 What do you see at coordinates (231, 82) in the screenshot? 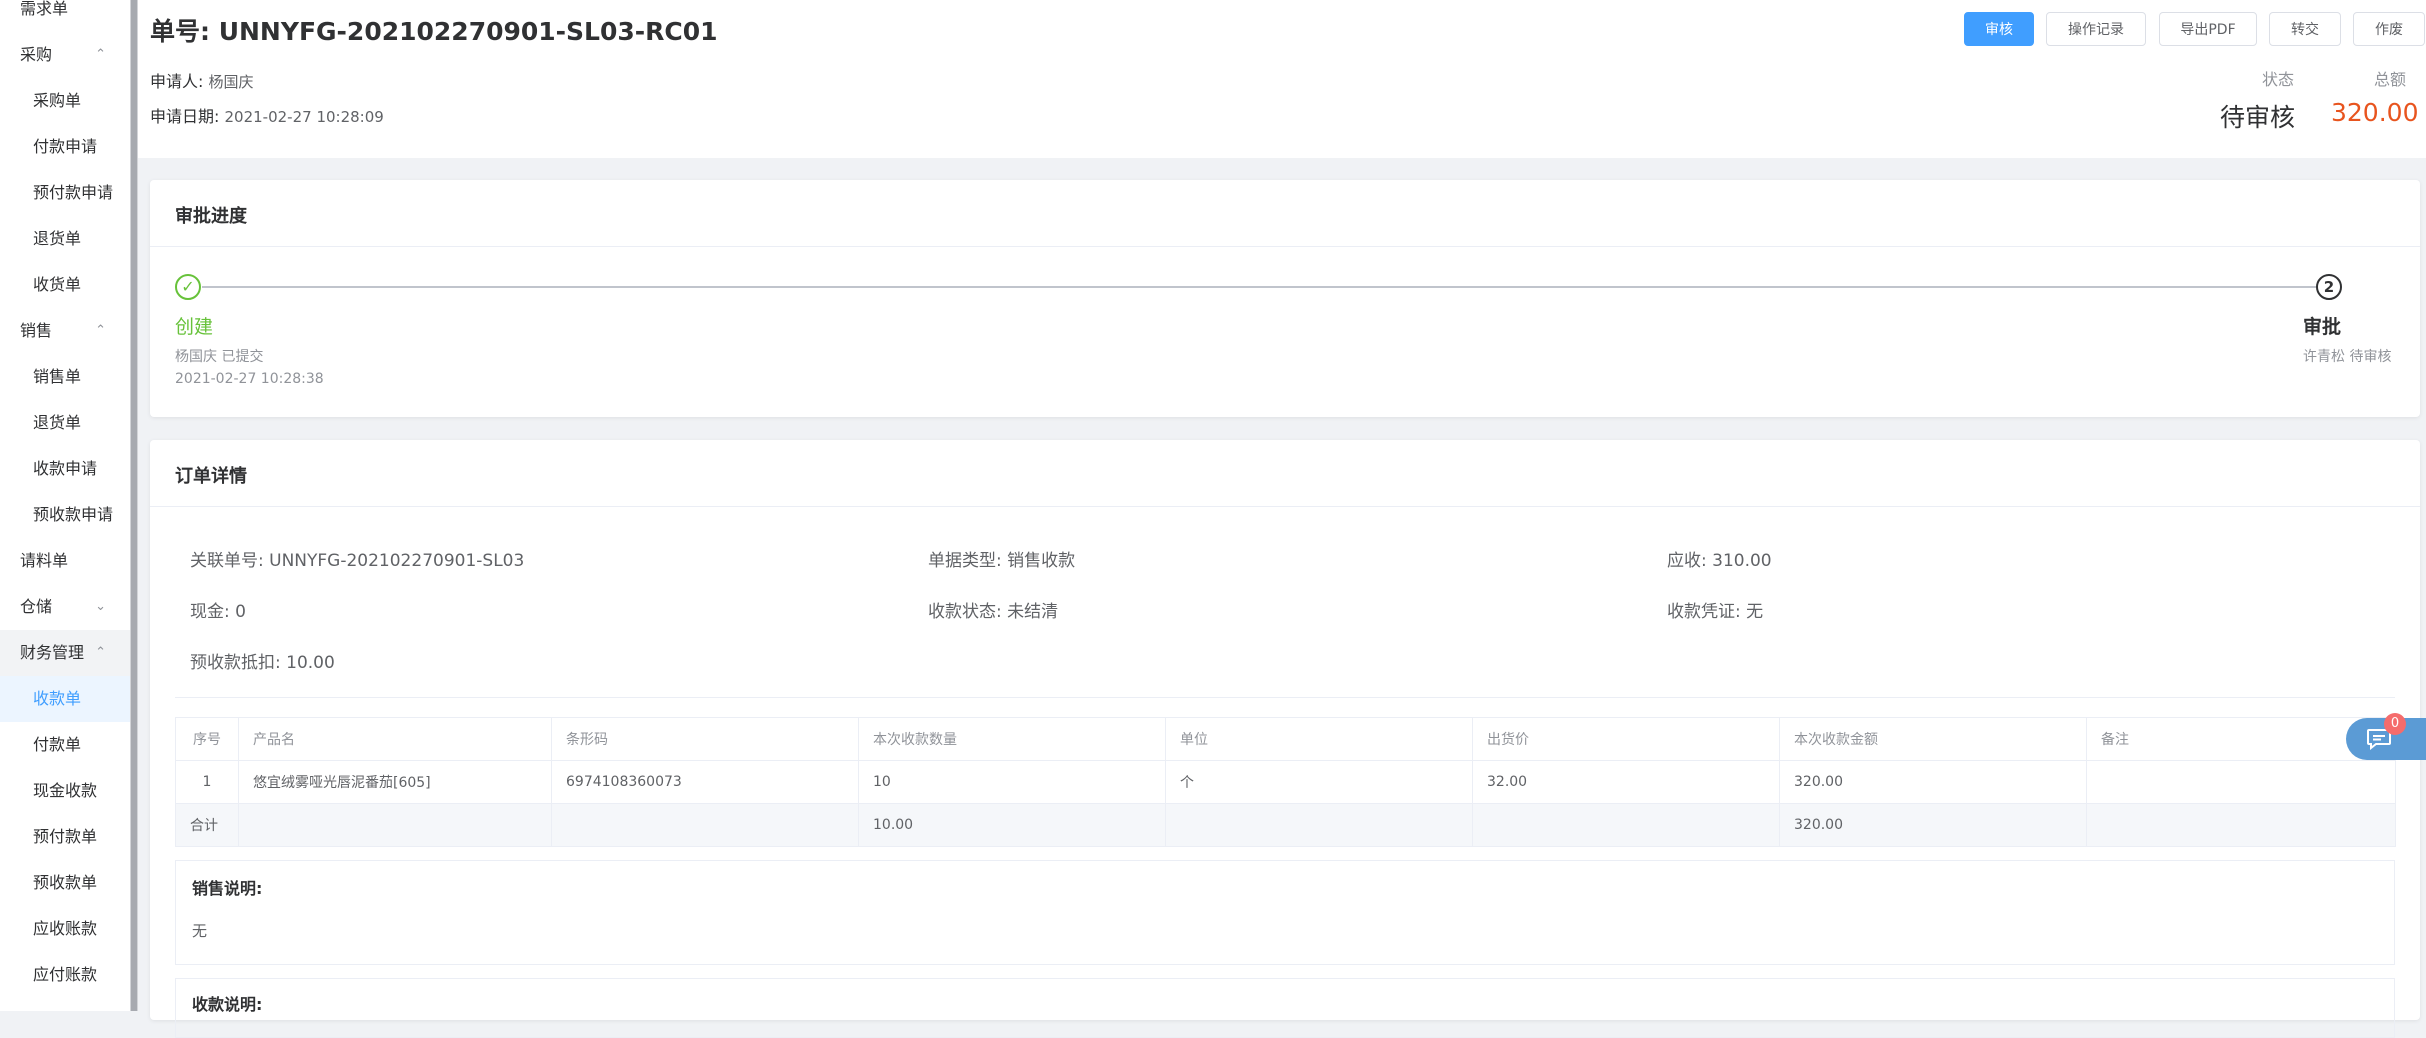
I see `applicant-value: 杨国庆` at bounding box center [231, 82].